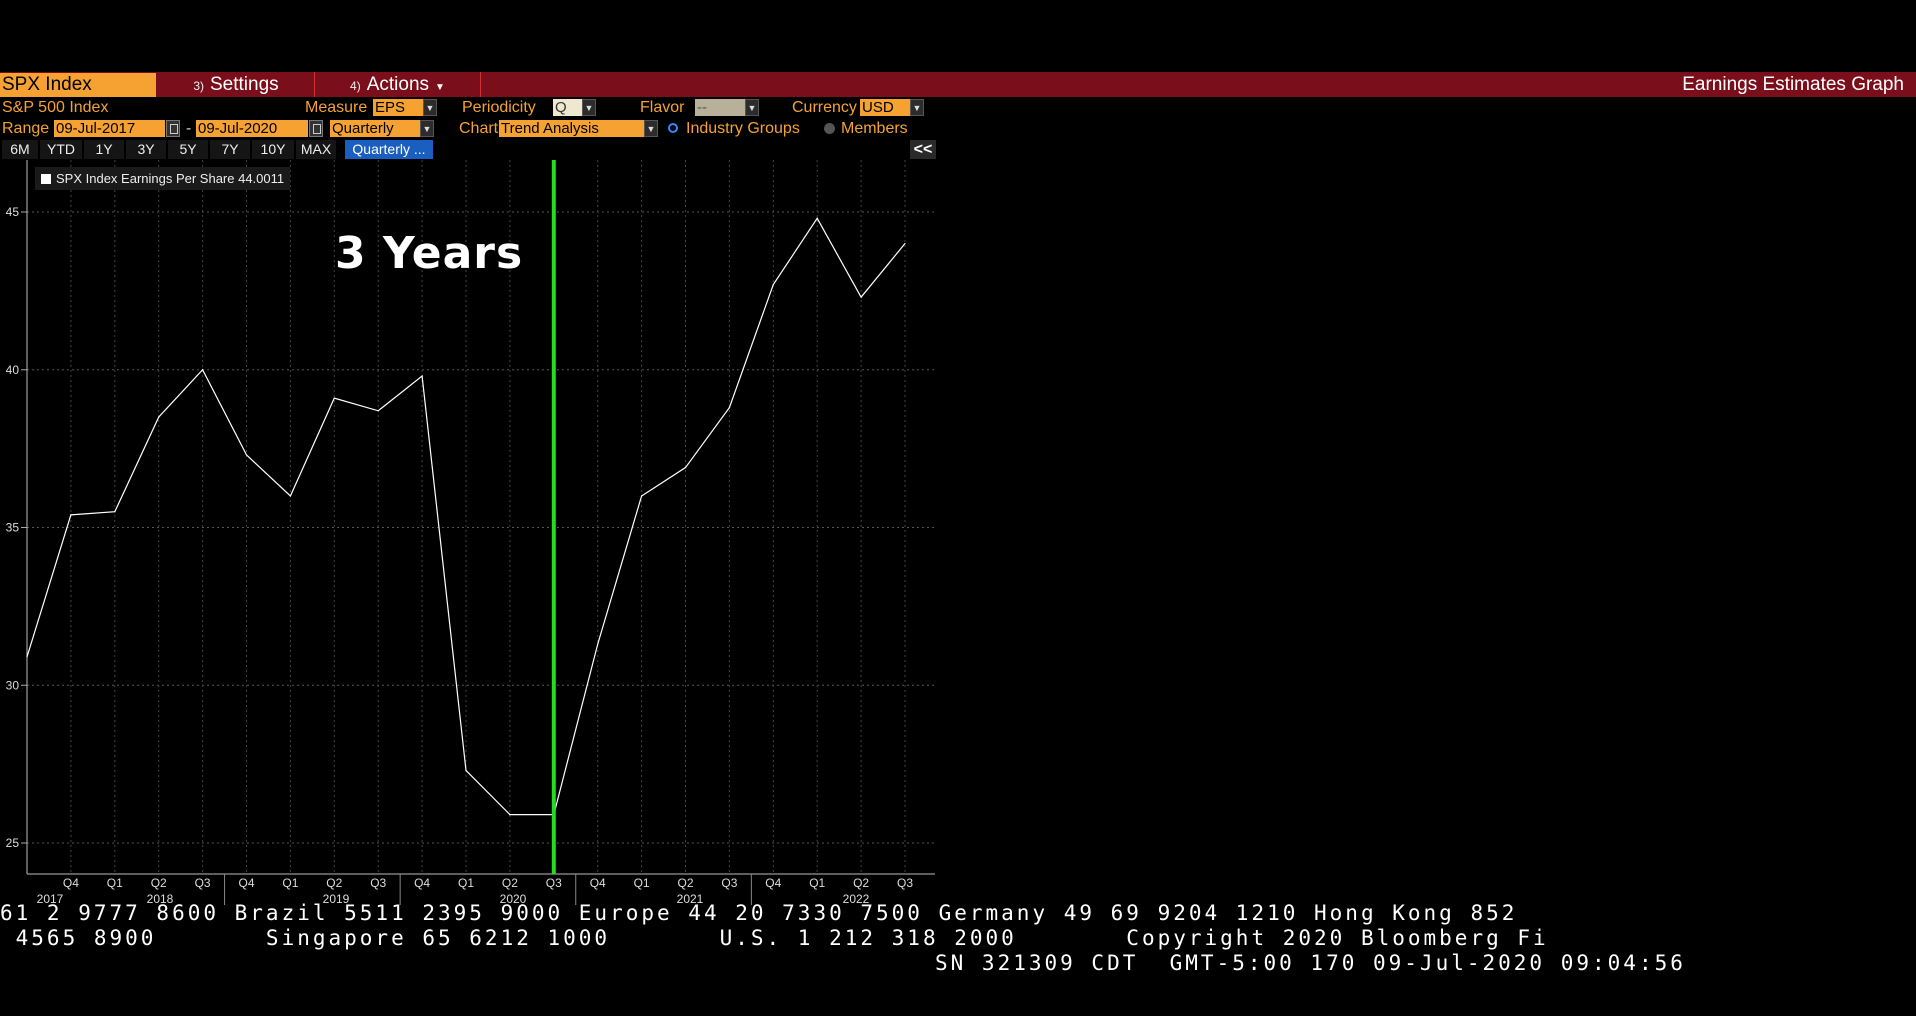 This screenshot has height=1016, width=1916. What do you see at coordinates (720, 107) in the screenshot?
I see `flavor-select: --` at bounding box center [720, 107].